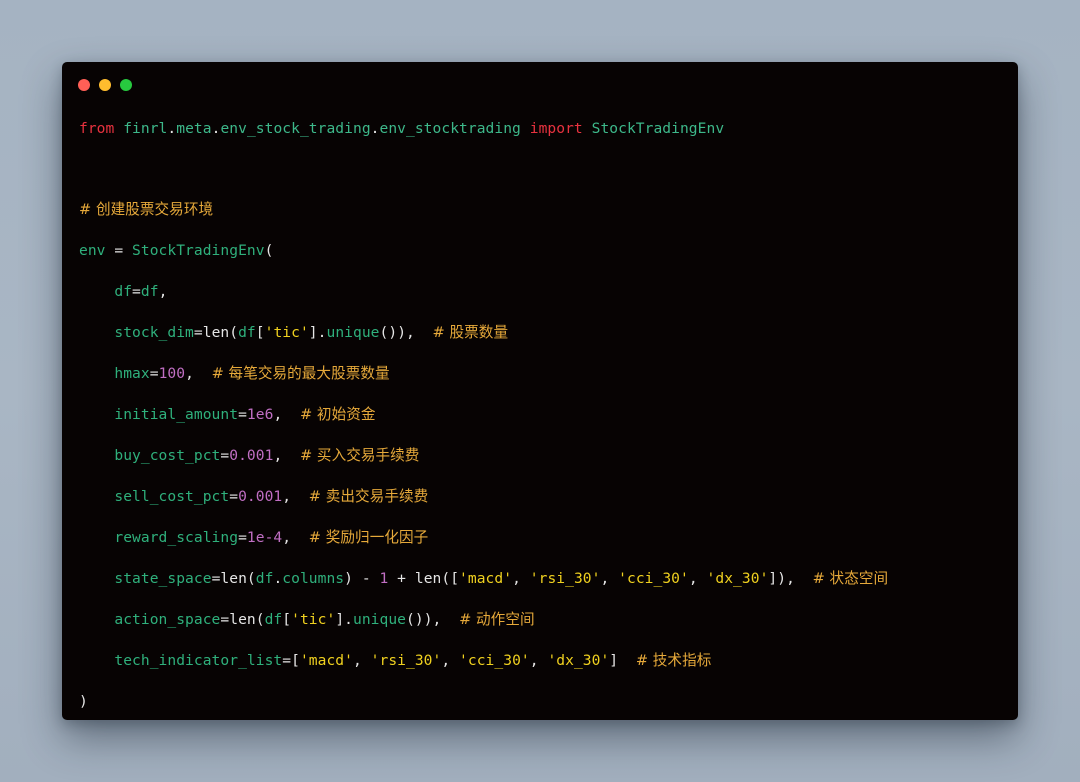 This screenshot has height=782, width=1080. I want to click on code-line-env-open: env = StockTradingEnv(, so click(176, 251).